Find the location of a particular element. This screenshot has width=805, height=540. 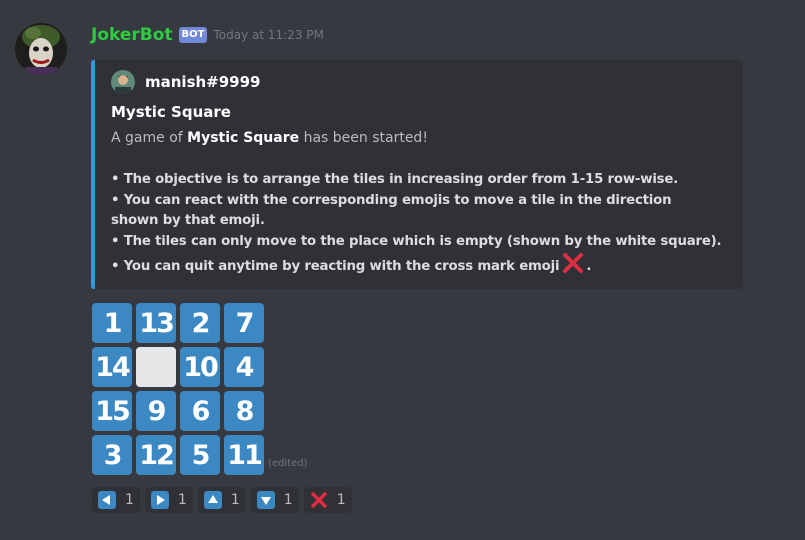

puzzle-board: 1 13 2 7 14 10 4 15 9 6 8 3 12 5 11 is located at coordinates (178, 389).